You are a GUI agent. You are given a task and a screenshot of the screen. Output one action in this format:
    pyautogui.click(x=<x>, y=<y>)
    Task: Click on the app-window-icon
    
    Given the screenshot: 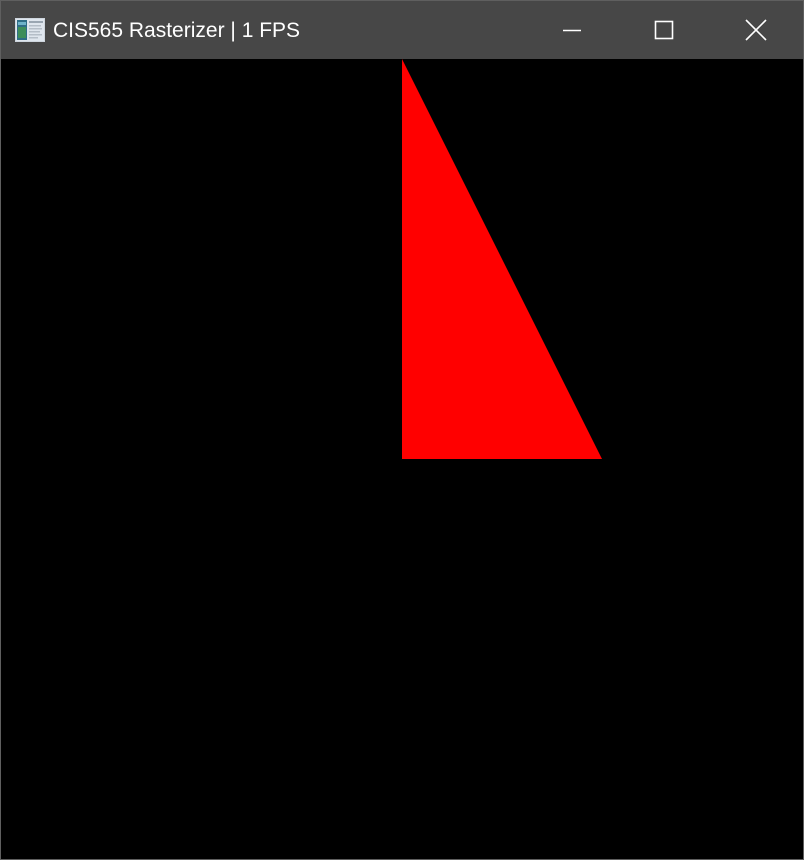 What is the action you would take?
    pyautogui.click(x=30, y=30)
    